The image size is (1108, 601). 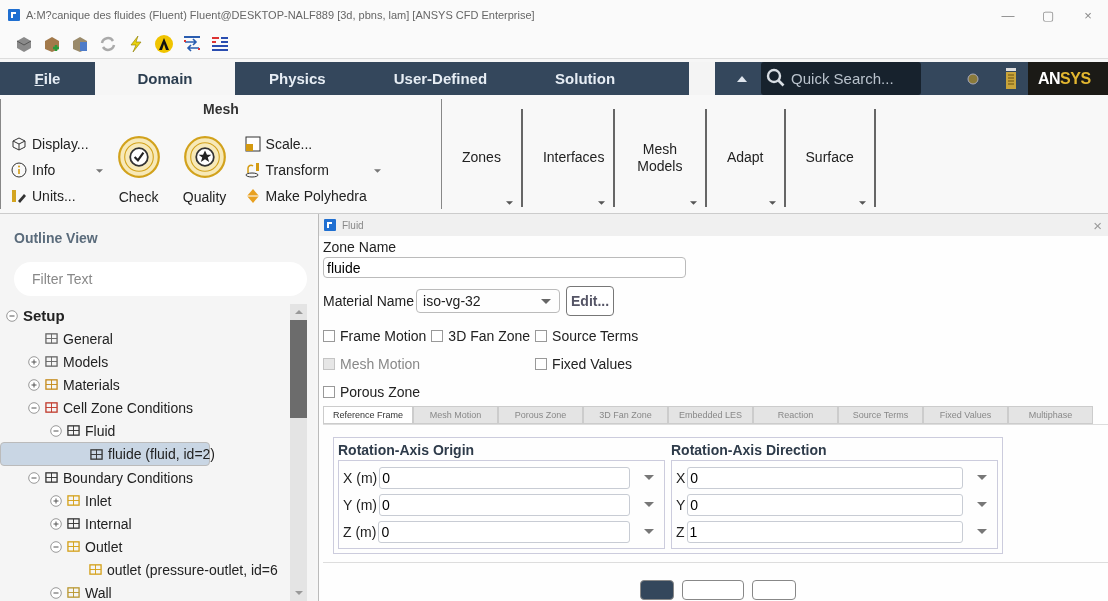 I want to click on minimize-button: —, so click(x=1008, y=15).